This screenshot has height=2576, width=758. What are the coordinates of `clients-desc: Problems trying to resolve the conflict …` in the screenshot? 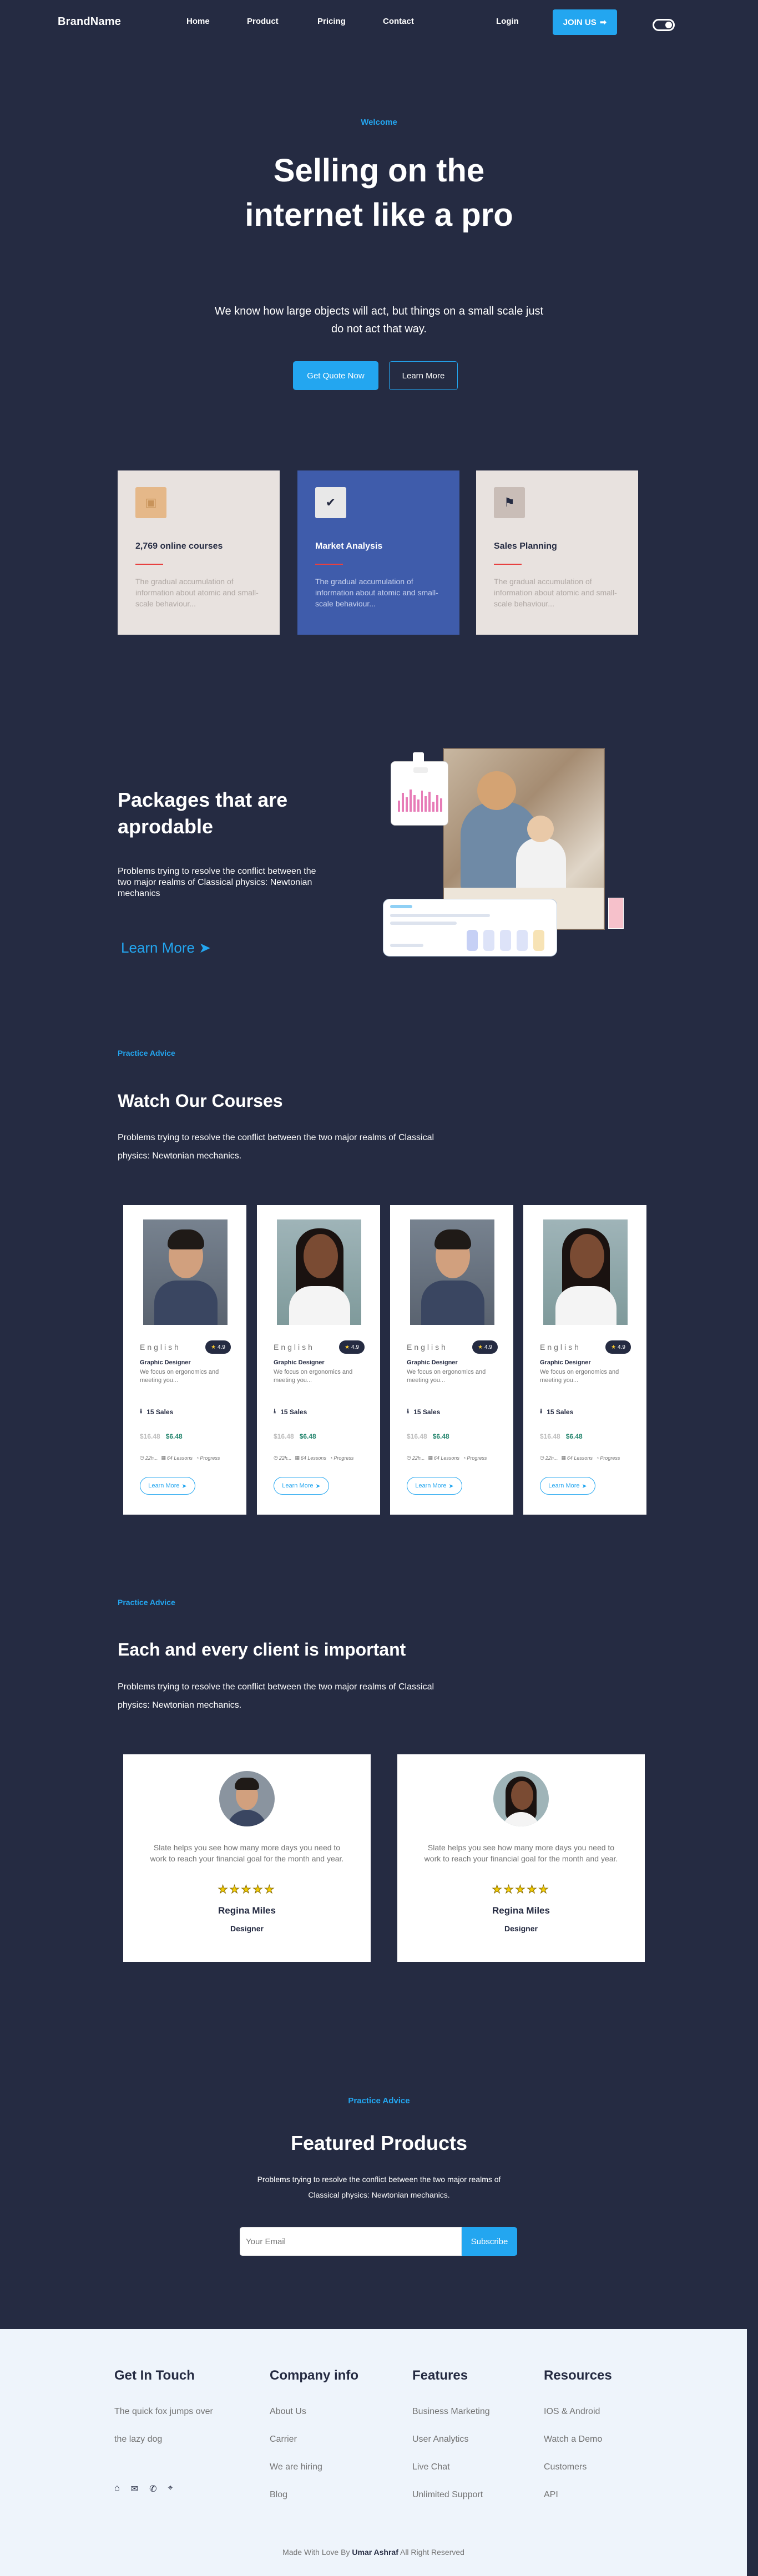 It's located at (276, 1696).